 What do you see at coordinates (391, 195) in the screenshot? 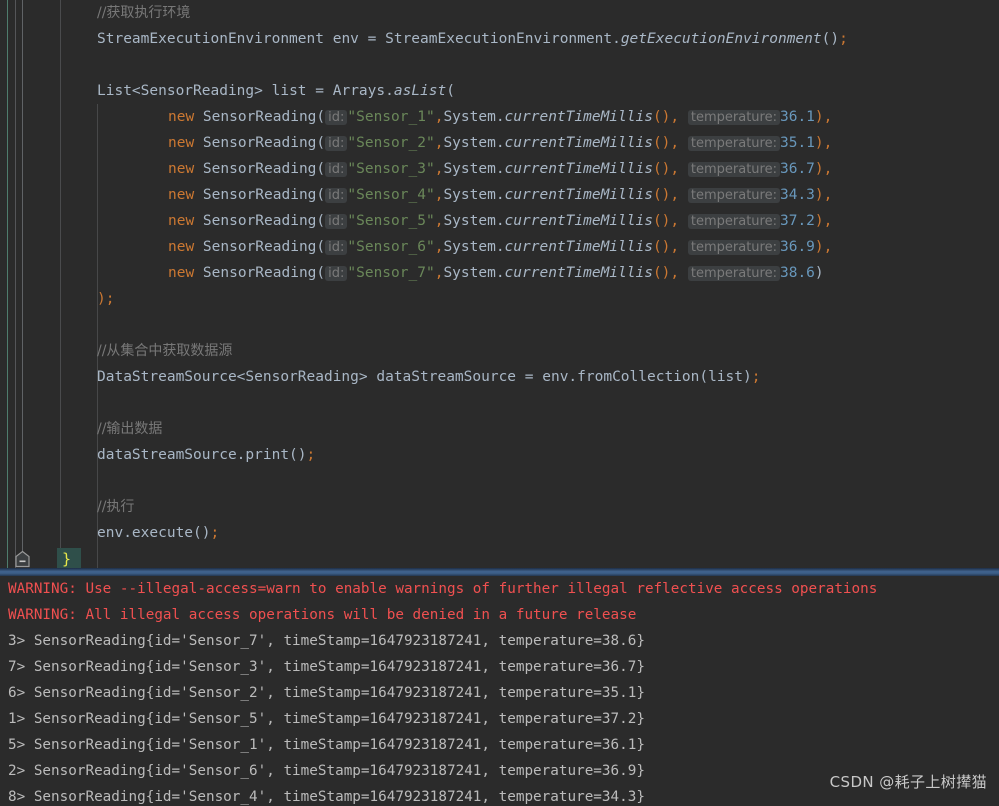
I see `sensor-id-string: "Sensor_4"` at bounding box center [391, 195].